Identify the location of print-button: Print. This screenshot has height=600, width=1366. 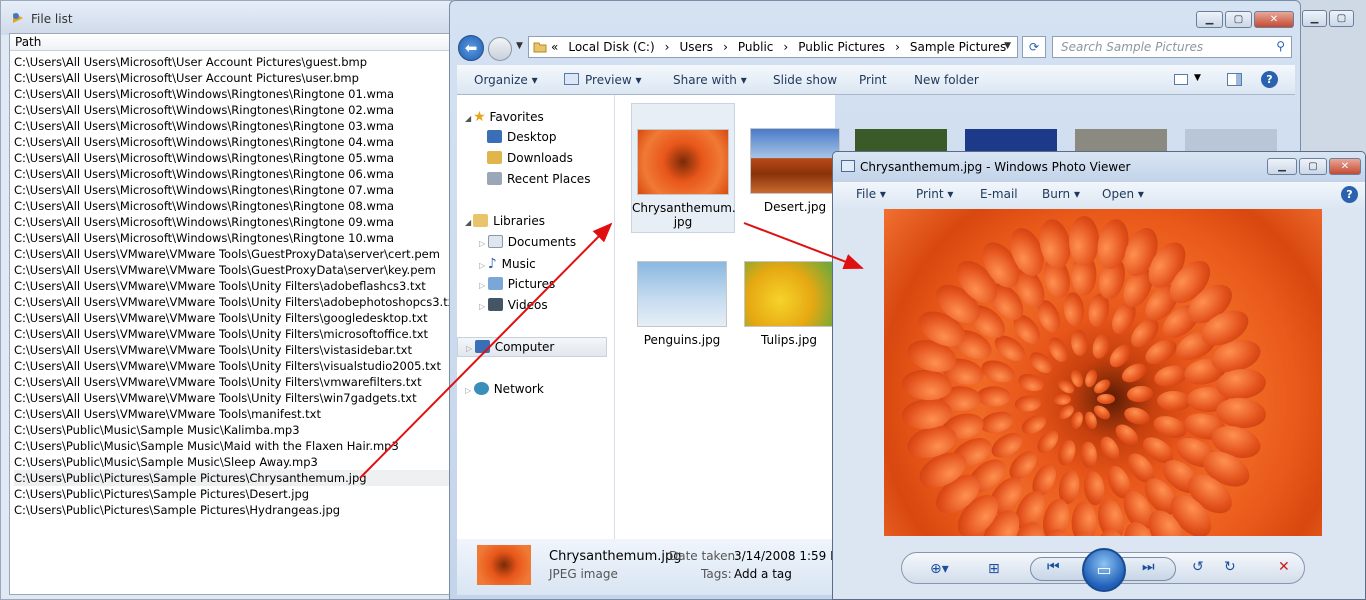
(873, 80).